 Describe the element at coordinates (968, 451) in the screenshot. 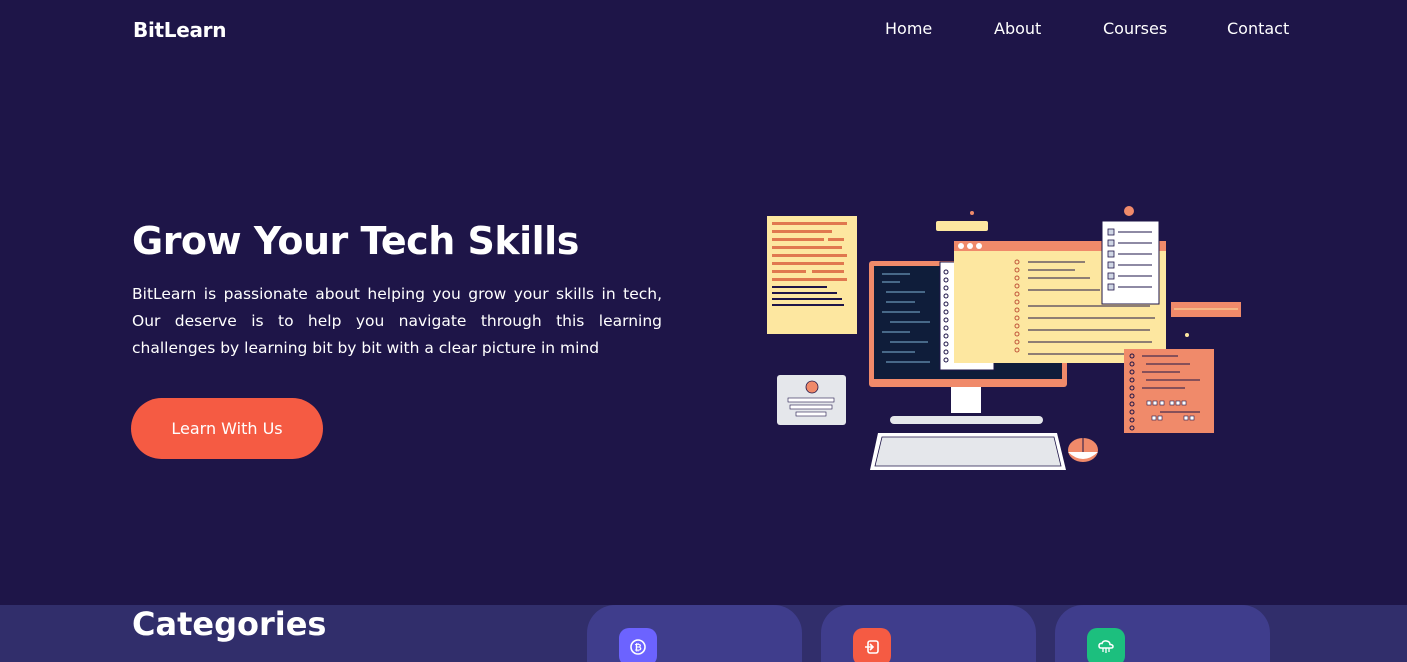

I see `keyboard-graphic` at that location.